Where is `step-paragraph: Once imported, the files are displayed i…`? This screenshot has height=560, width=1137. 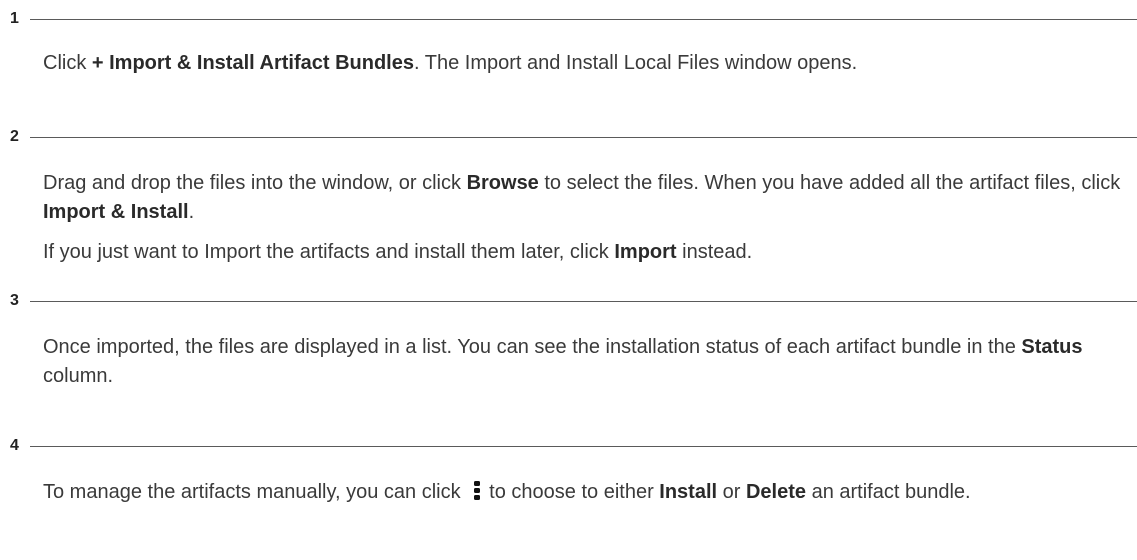 step-paragraph: Once imported, the files are displayed i… is located at coordinates (585, 362).